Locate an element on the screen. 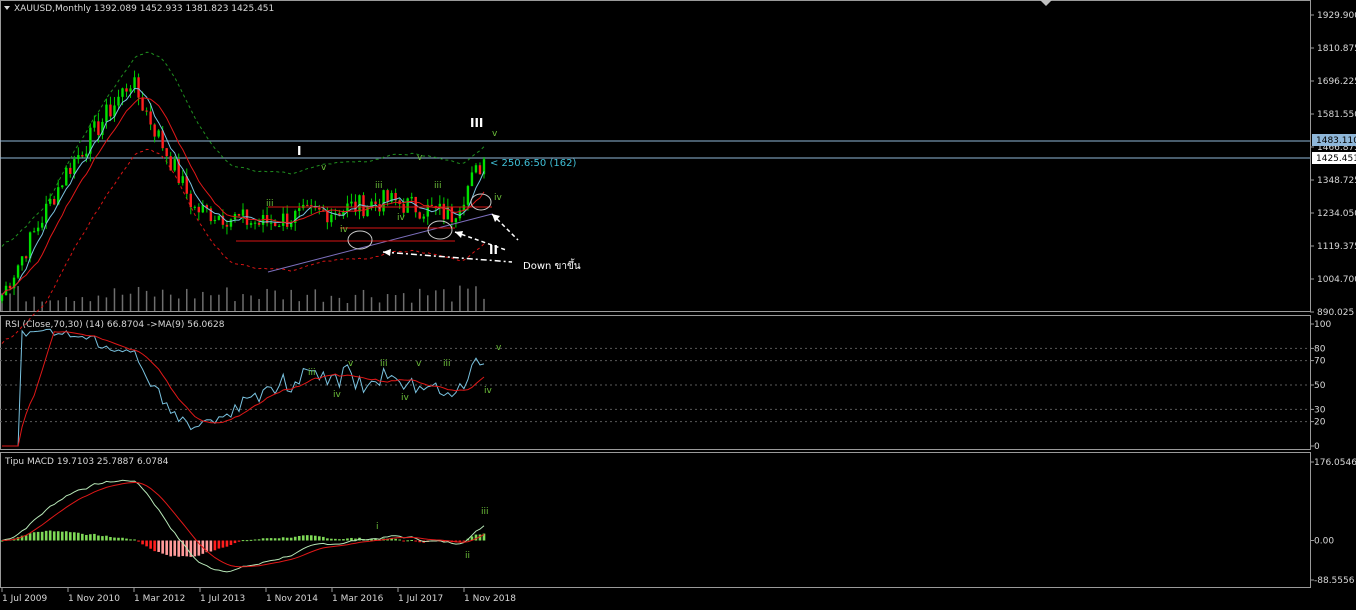 The height and width of the screenshot is (610, 1356). price-tick-label: 1581.550 is located at coordinates (1336, 115).